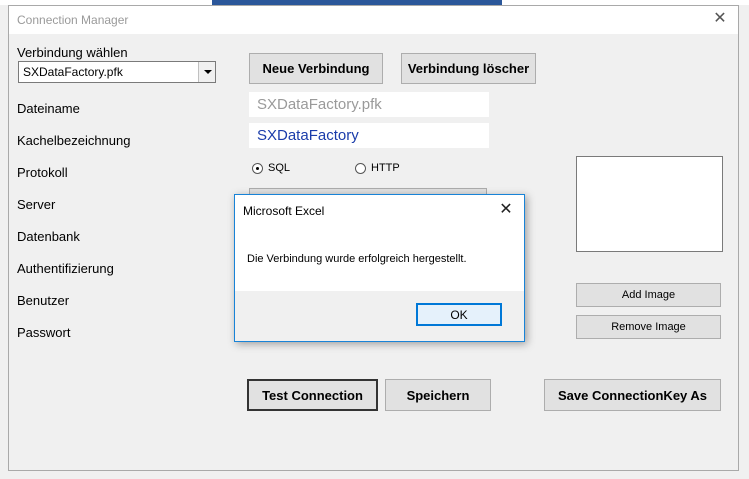  I want to click on select-connection-label: Verbindung wählen, so click(72, 52).